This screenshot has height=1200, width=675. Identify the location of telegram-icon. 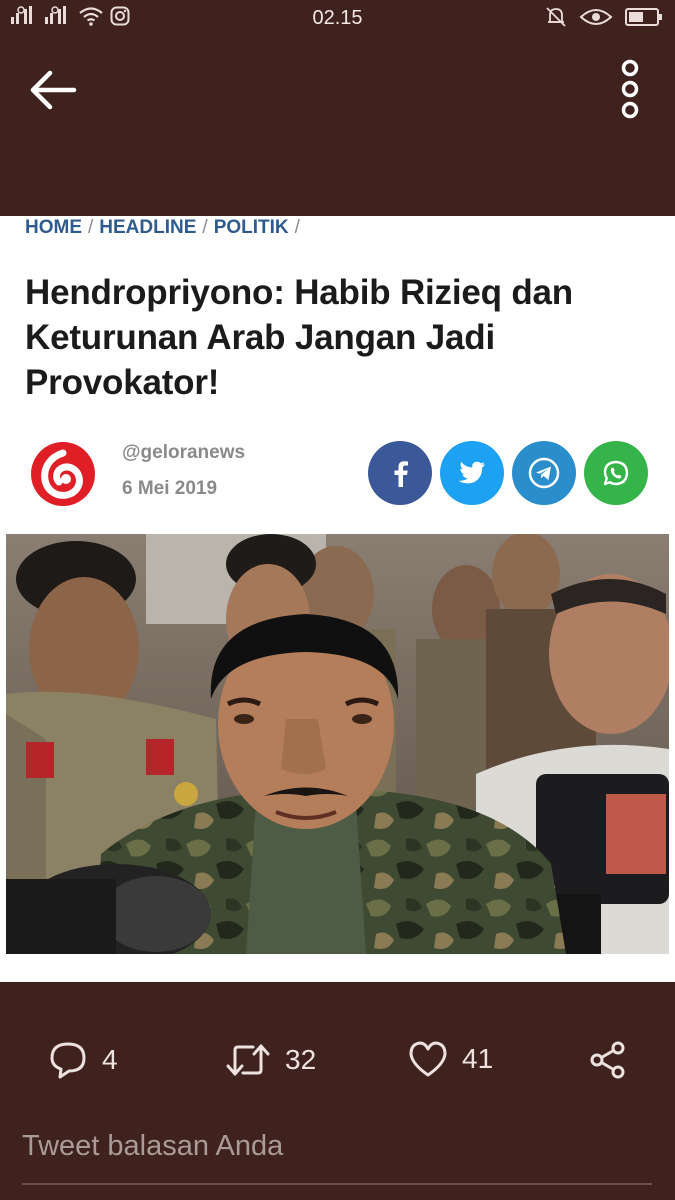
(544, 473).